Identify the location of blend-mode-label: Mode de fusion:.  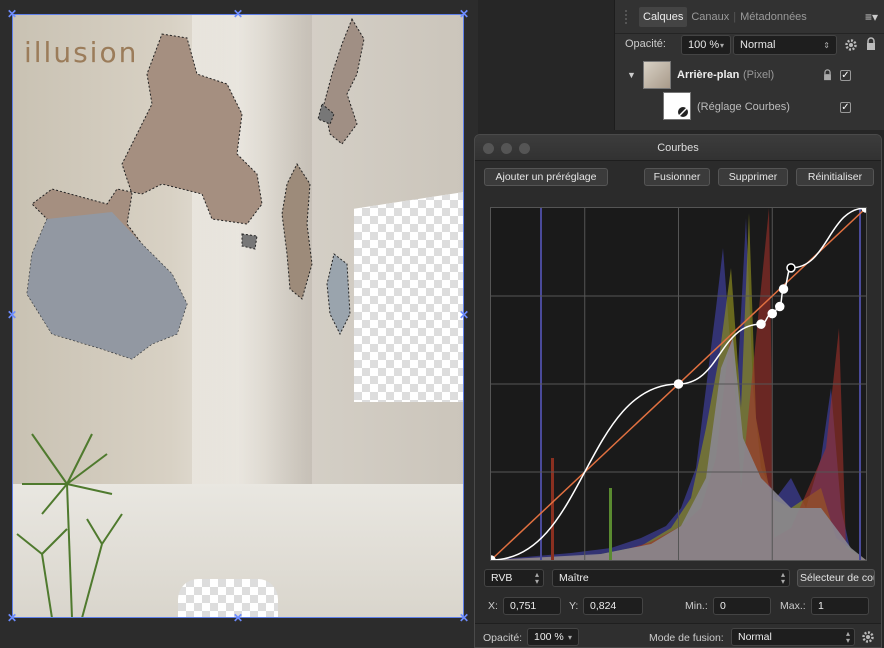
(686, 638).